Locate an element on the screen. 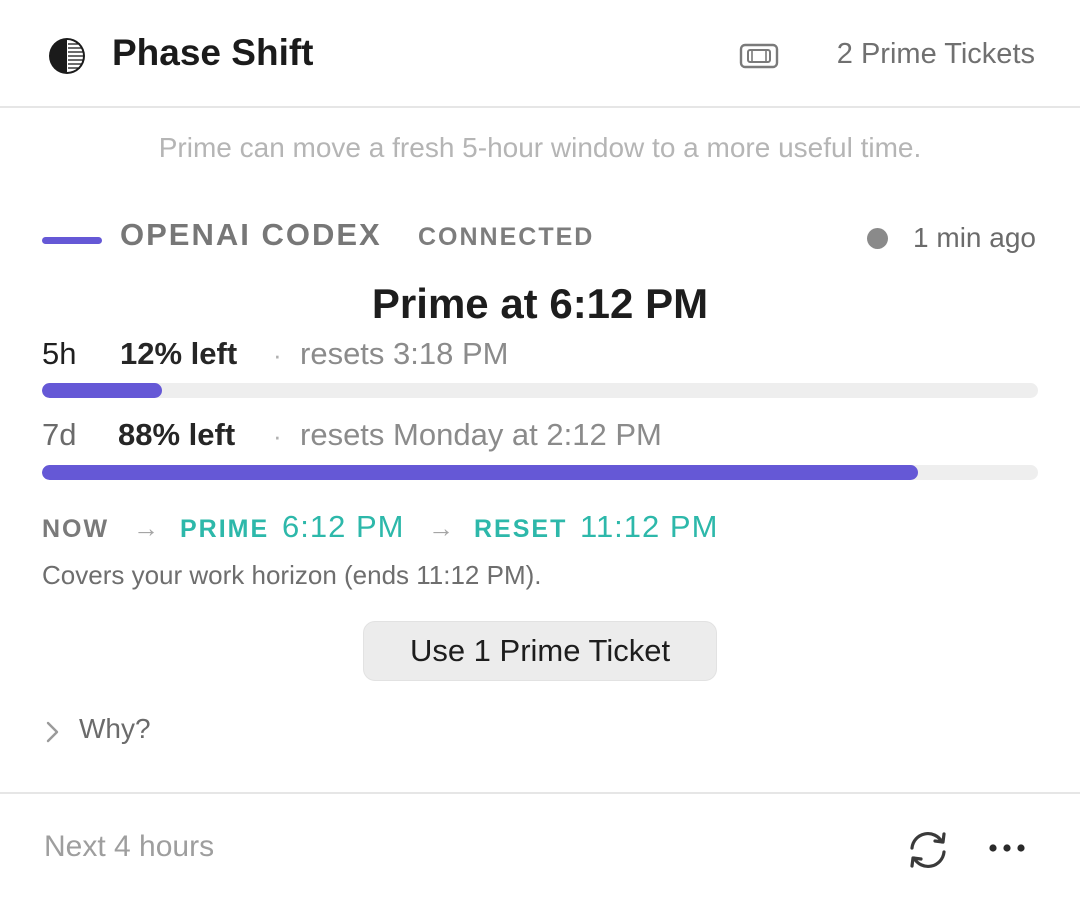  more-dots-icon is located at coordinates (1007, 848).